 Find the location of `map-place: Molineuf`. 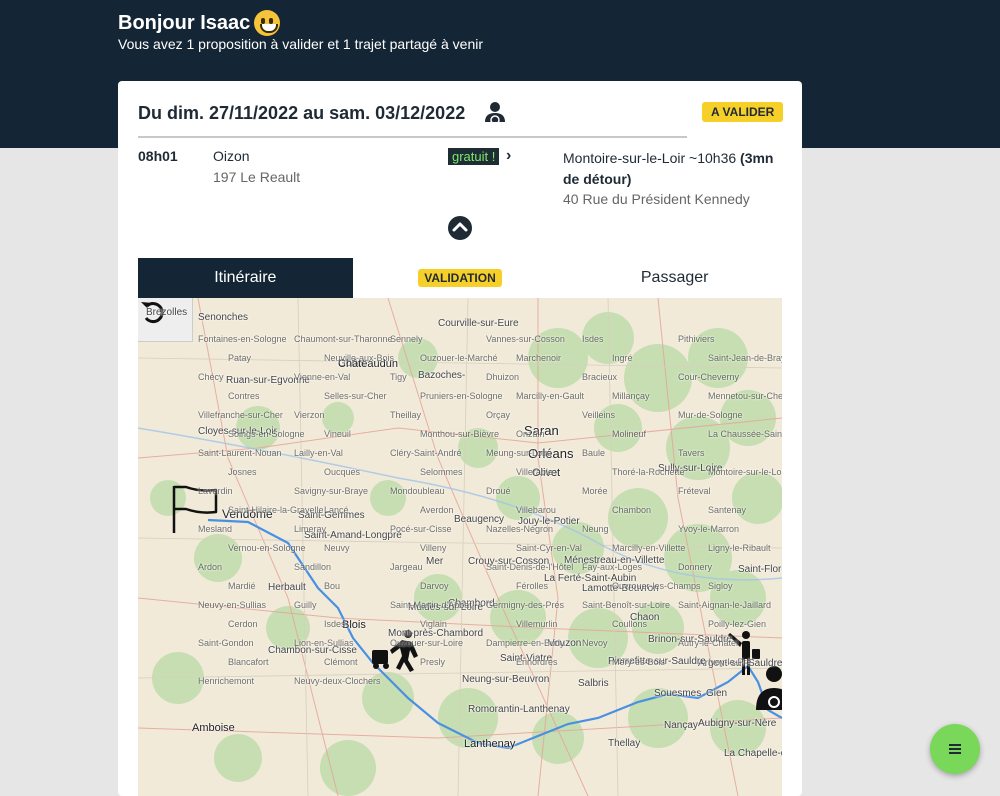

map-place: Molineuf is located at coordinates (629, 434).